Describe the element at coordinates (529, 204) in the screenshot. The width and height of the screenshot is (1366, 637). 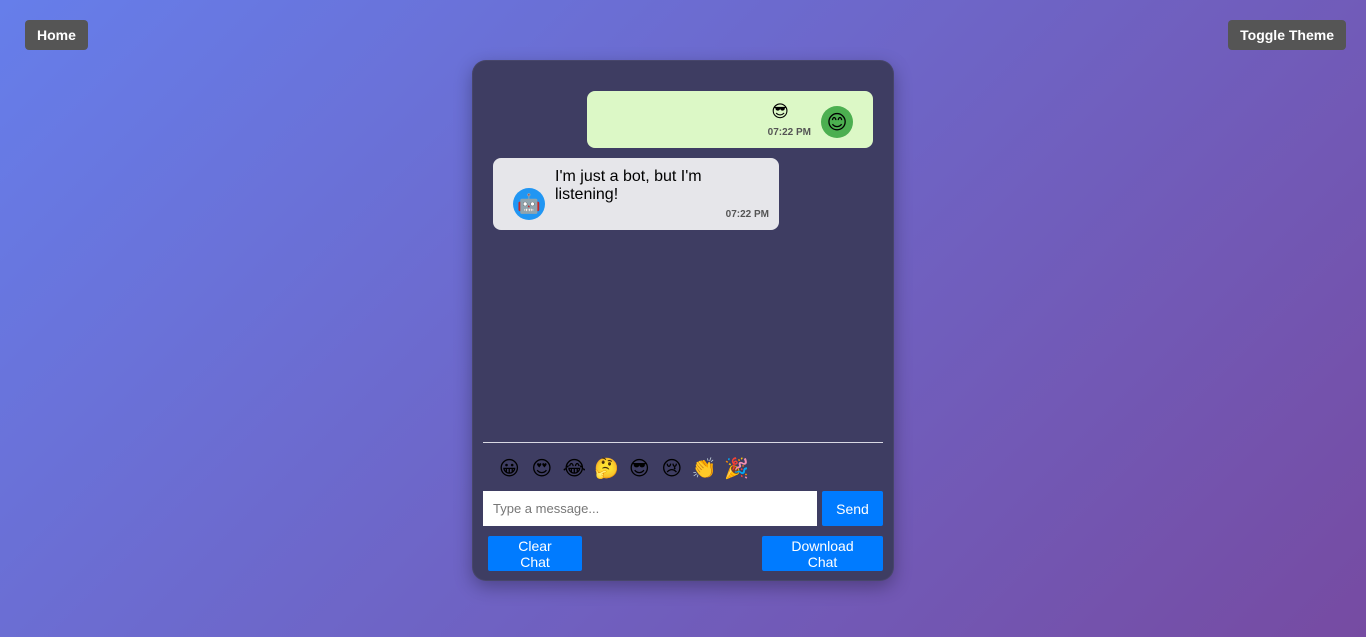
I see `bot-avatar: 🤖` at that location.